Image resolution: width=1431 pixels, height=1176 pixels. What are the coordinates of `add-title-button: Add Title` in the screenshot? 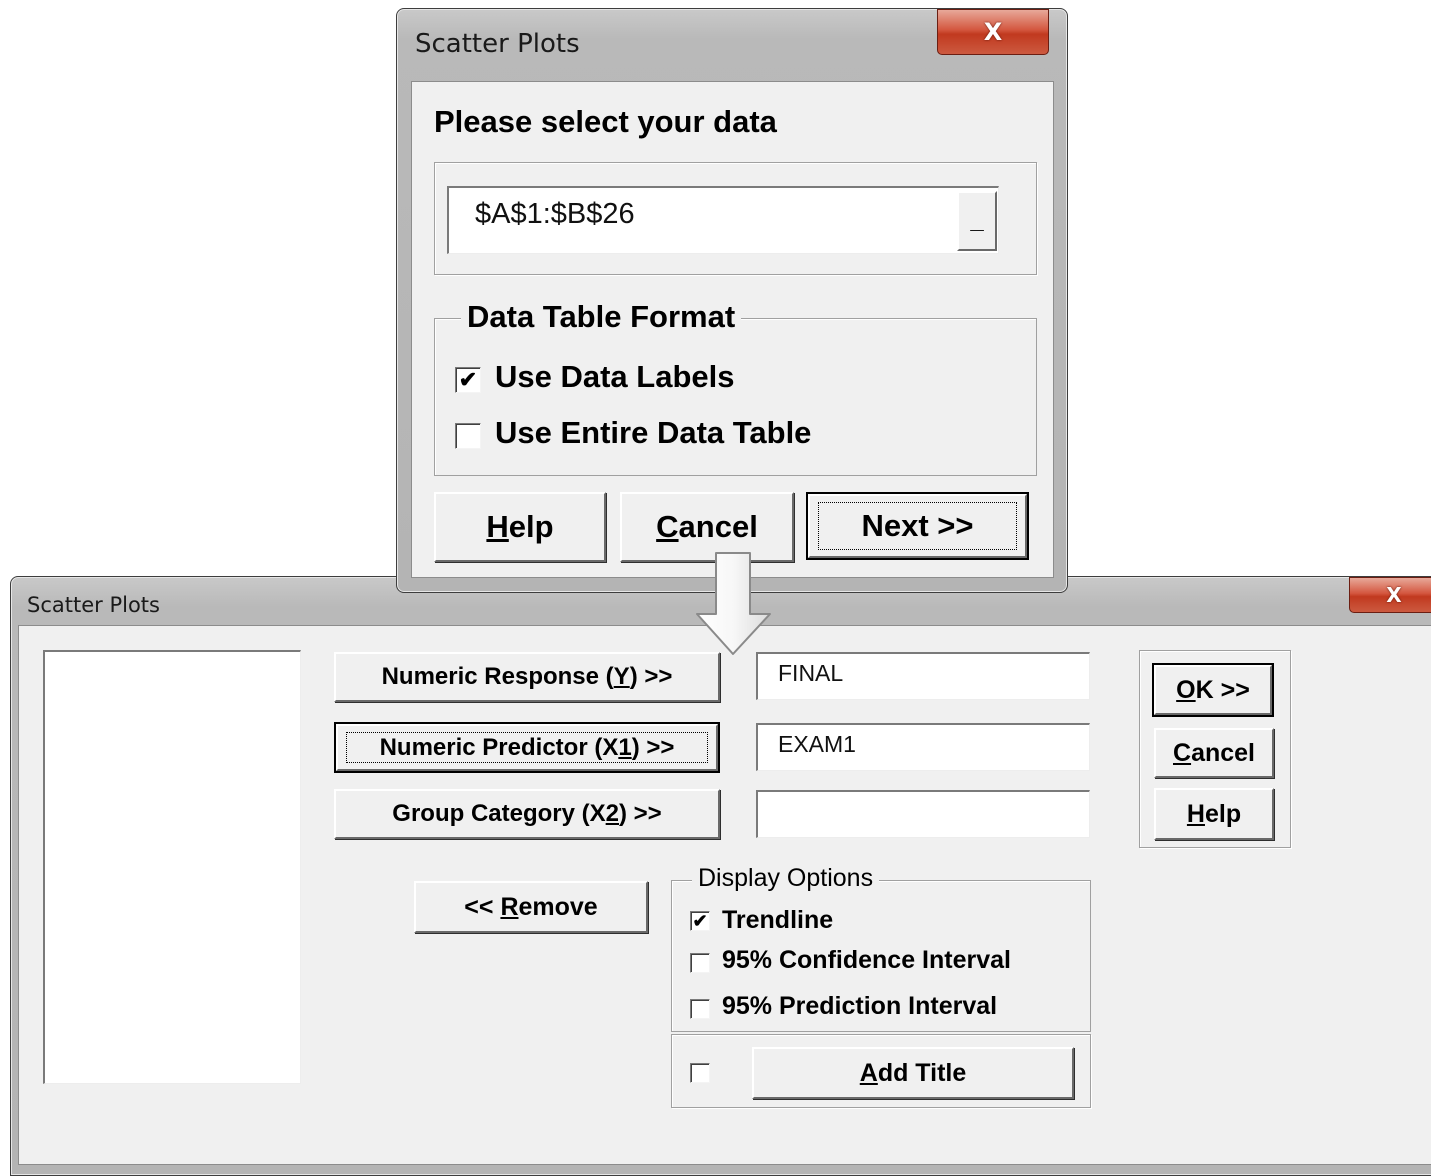 It's located at (913, 1073).